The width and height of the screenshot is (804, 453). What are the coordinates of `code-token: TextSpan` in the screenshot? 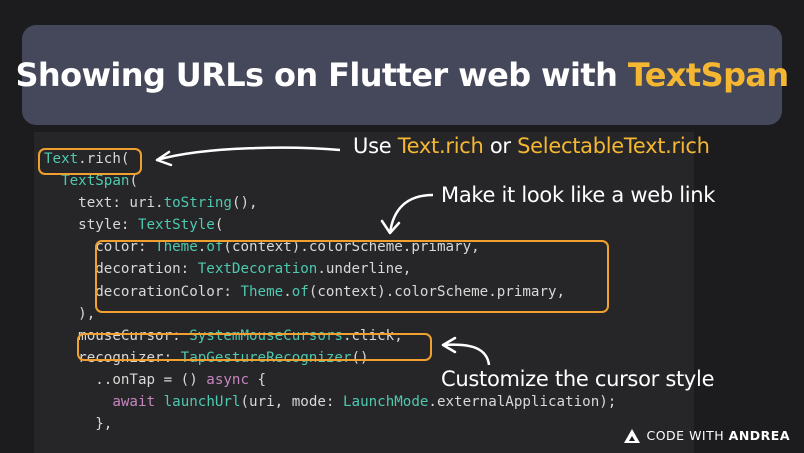 It's located at (95, 181).